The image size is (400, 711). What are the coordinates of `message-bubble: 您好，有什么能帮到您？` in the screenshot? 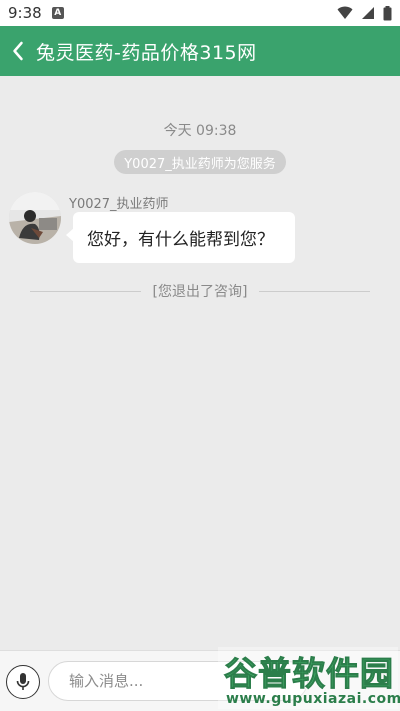 It's located at (184, 237).